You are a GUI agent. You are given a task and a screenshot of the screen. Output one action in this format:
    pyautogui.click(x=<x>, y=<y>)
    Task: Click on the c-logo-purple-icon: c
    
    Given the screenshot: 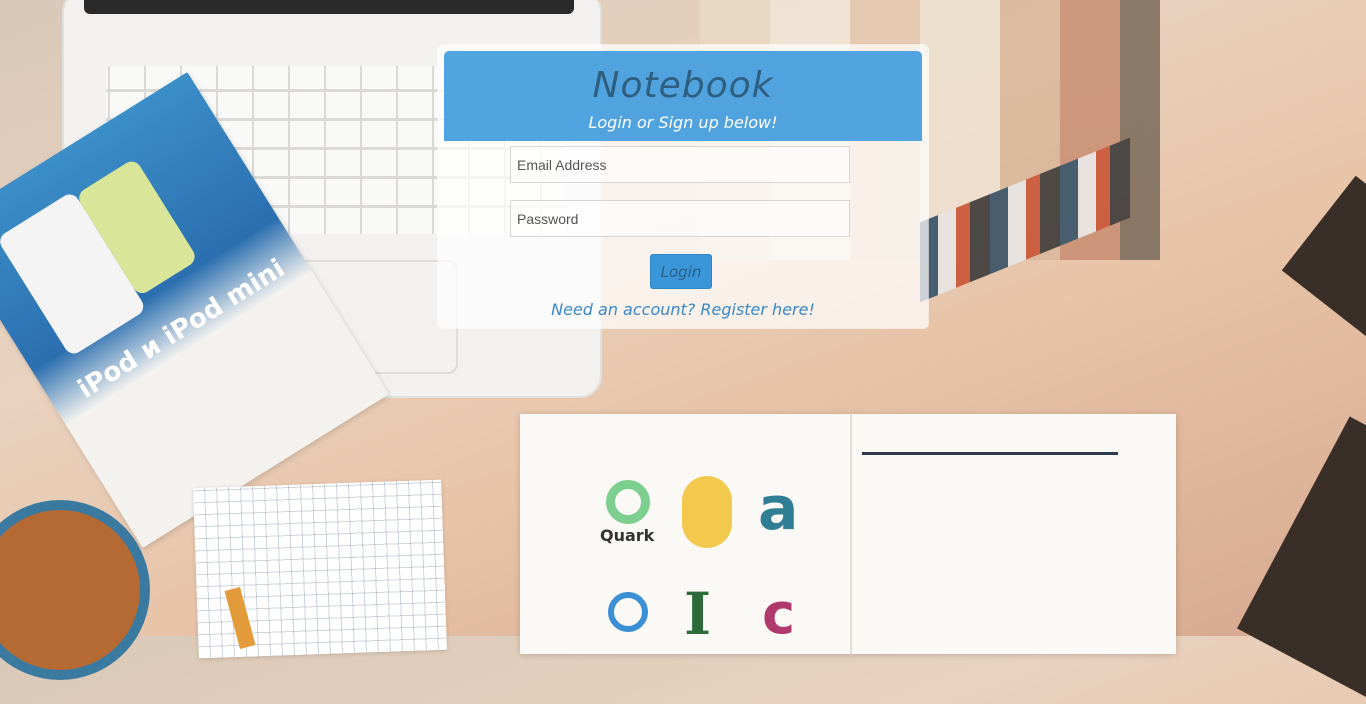 What is the action you would take?
    pyautogui.click(x=779, y=614)
    